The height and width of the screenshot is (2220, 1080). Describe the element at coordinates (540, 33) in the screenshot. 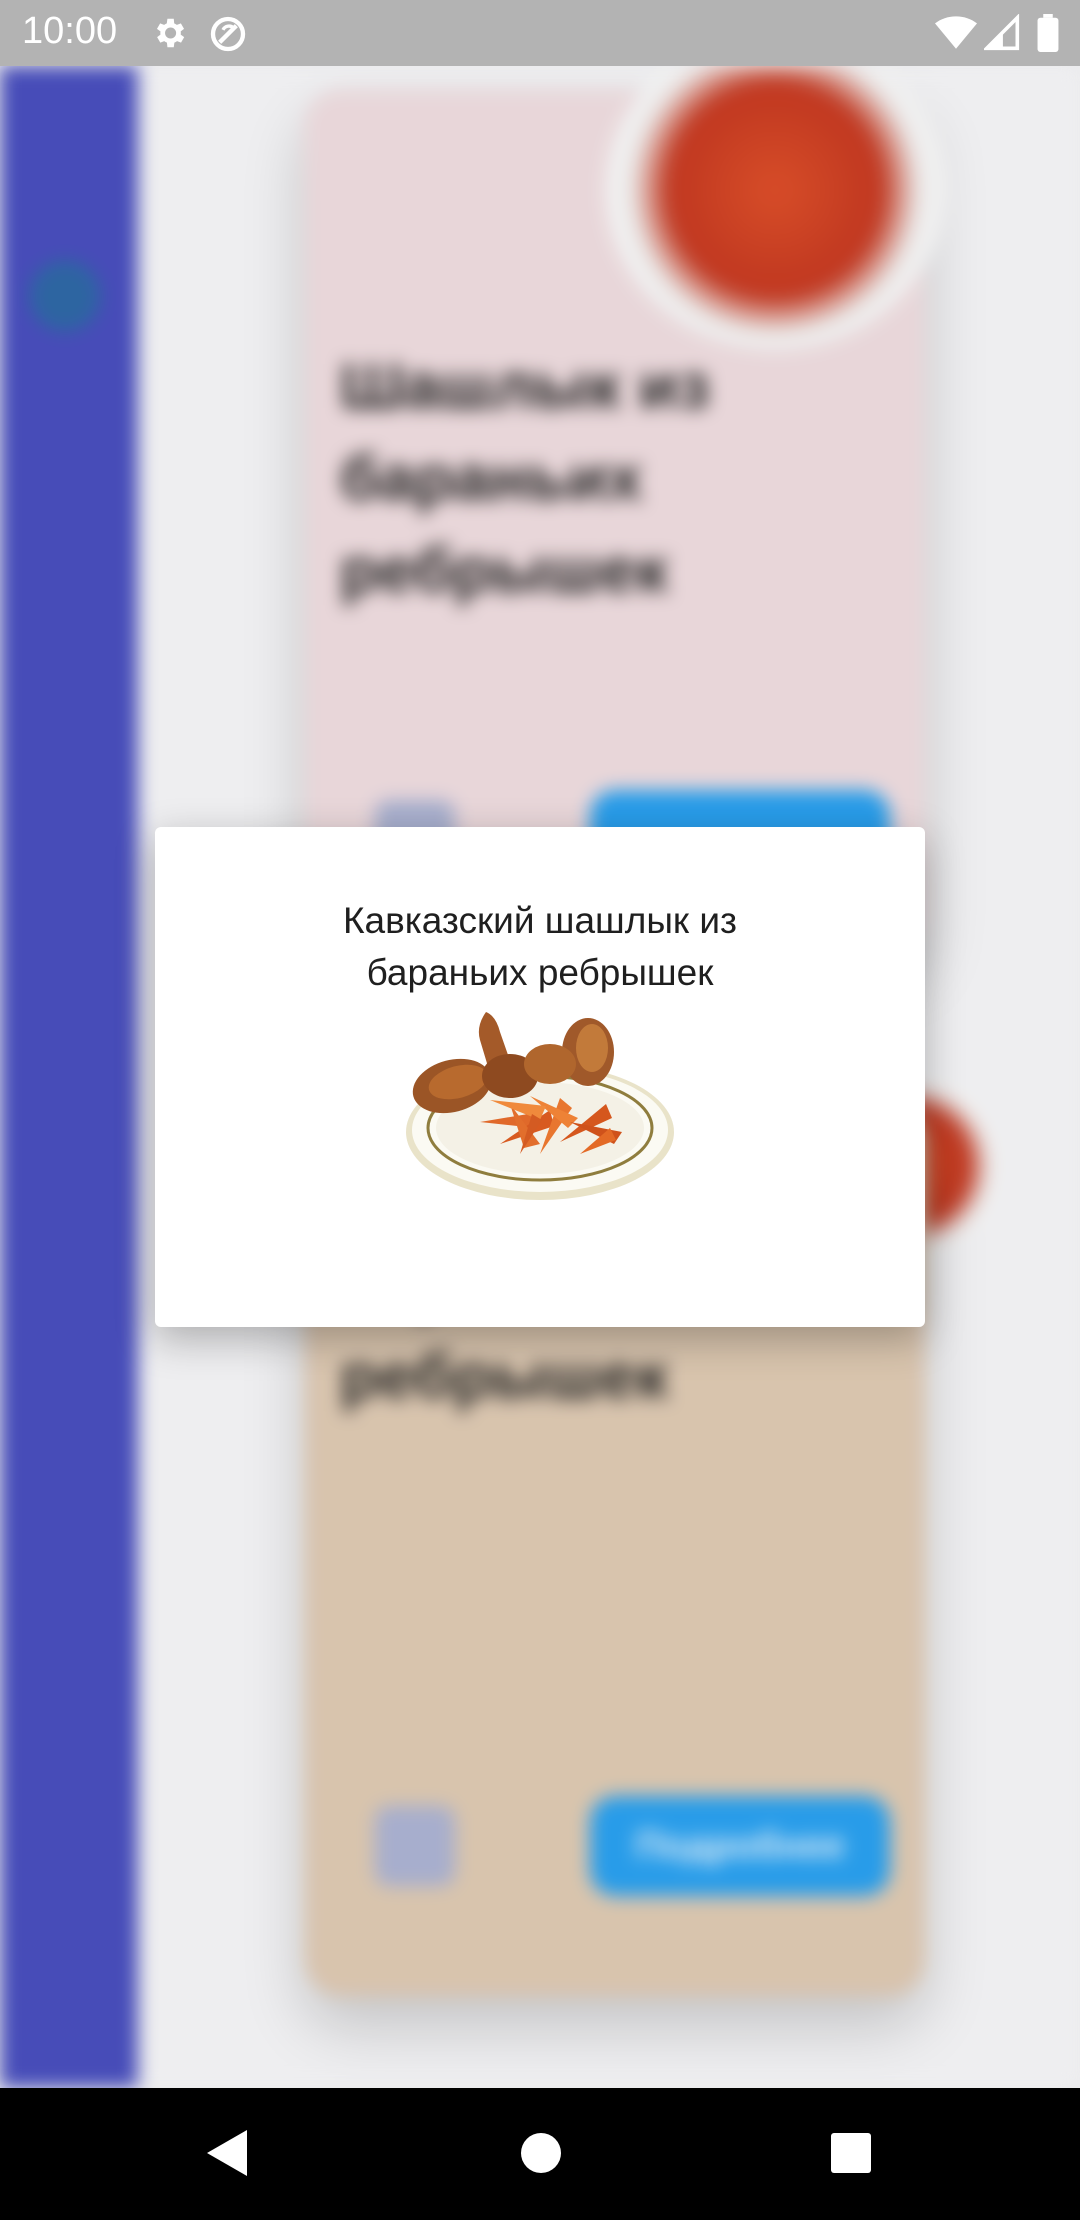

I see `status-bar: 10:00` at that location.